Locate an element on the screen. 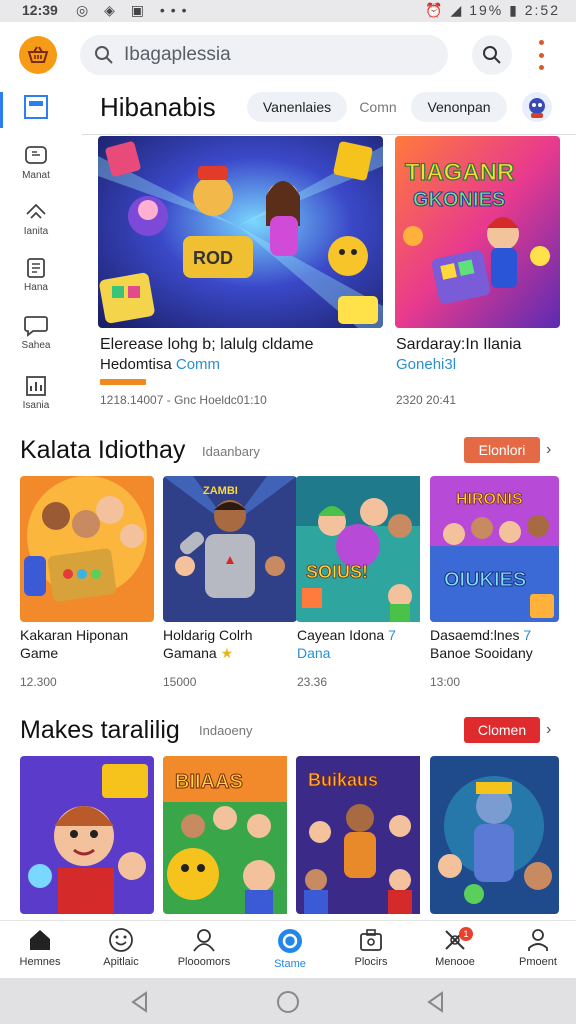 The width and height of the screenshot is (576, 1024). svg-text: ROD is located at coordinates (213, 258).